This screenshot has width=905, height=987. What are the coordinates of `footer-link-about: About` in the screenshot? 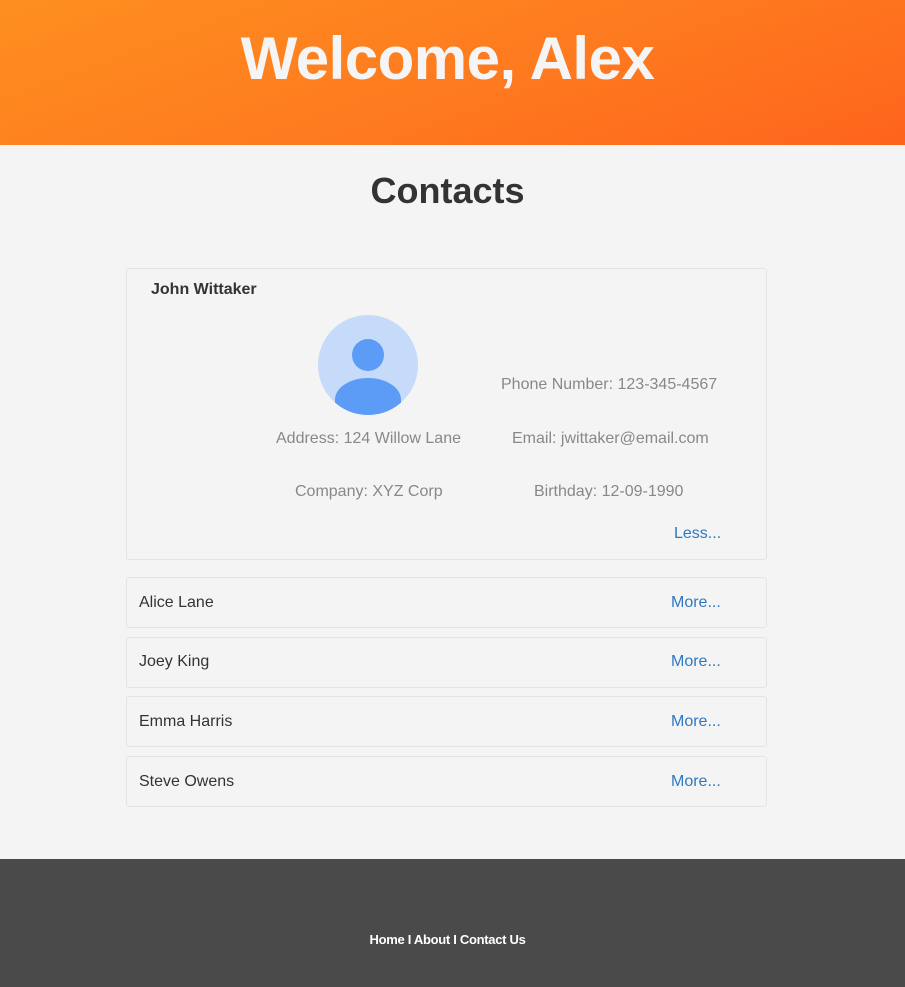 It's located at (432, 939).